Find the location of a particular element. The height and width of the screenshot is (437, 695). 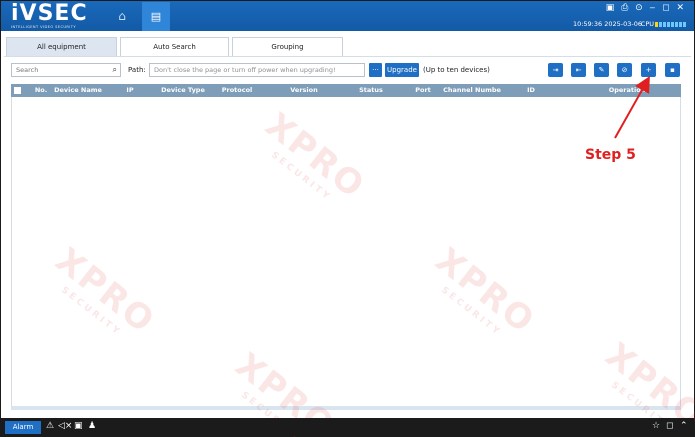

warning-icon: ⚠ is located at coordinates (50, 426).